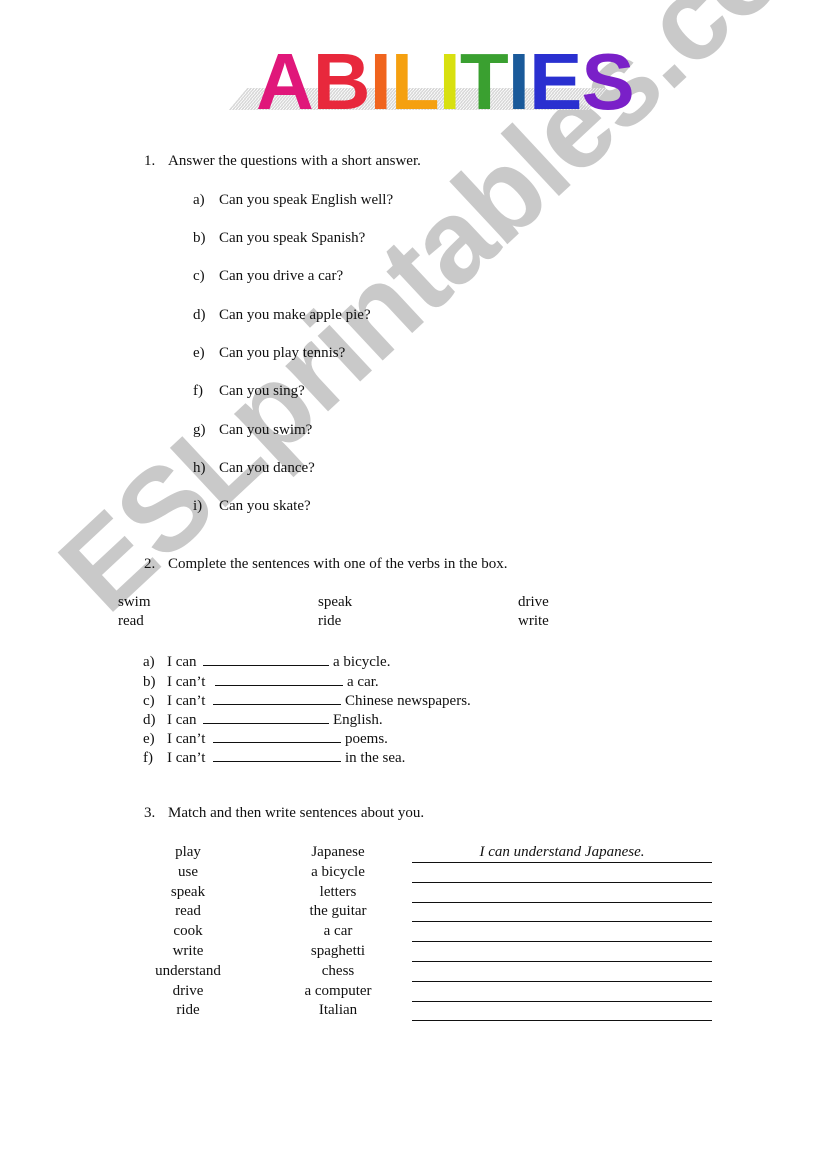 Image resolution: width=821 pixels, height=1169 pixels. I want to click on question-text: Can you sing?, so click(262, 391).